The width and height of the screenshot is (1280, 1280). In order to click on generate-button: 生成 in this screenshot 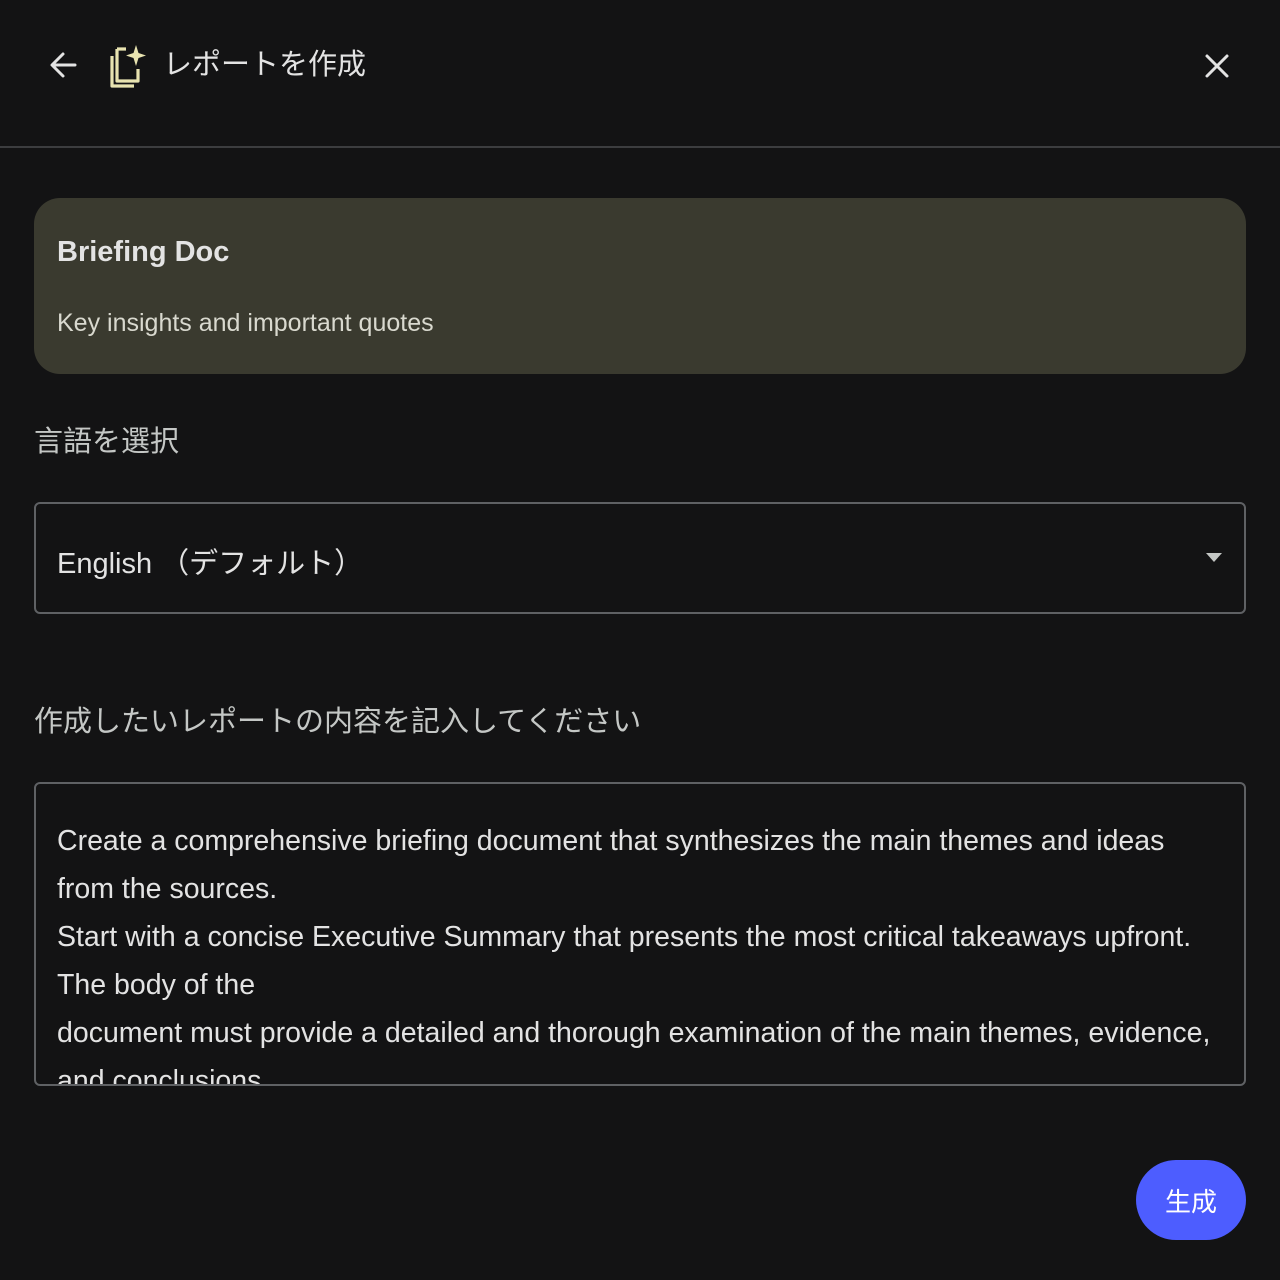, I will do `click(1191, 1200)`.